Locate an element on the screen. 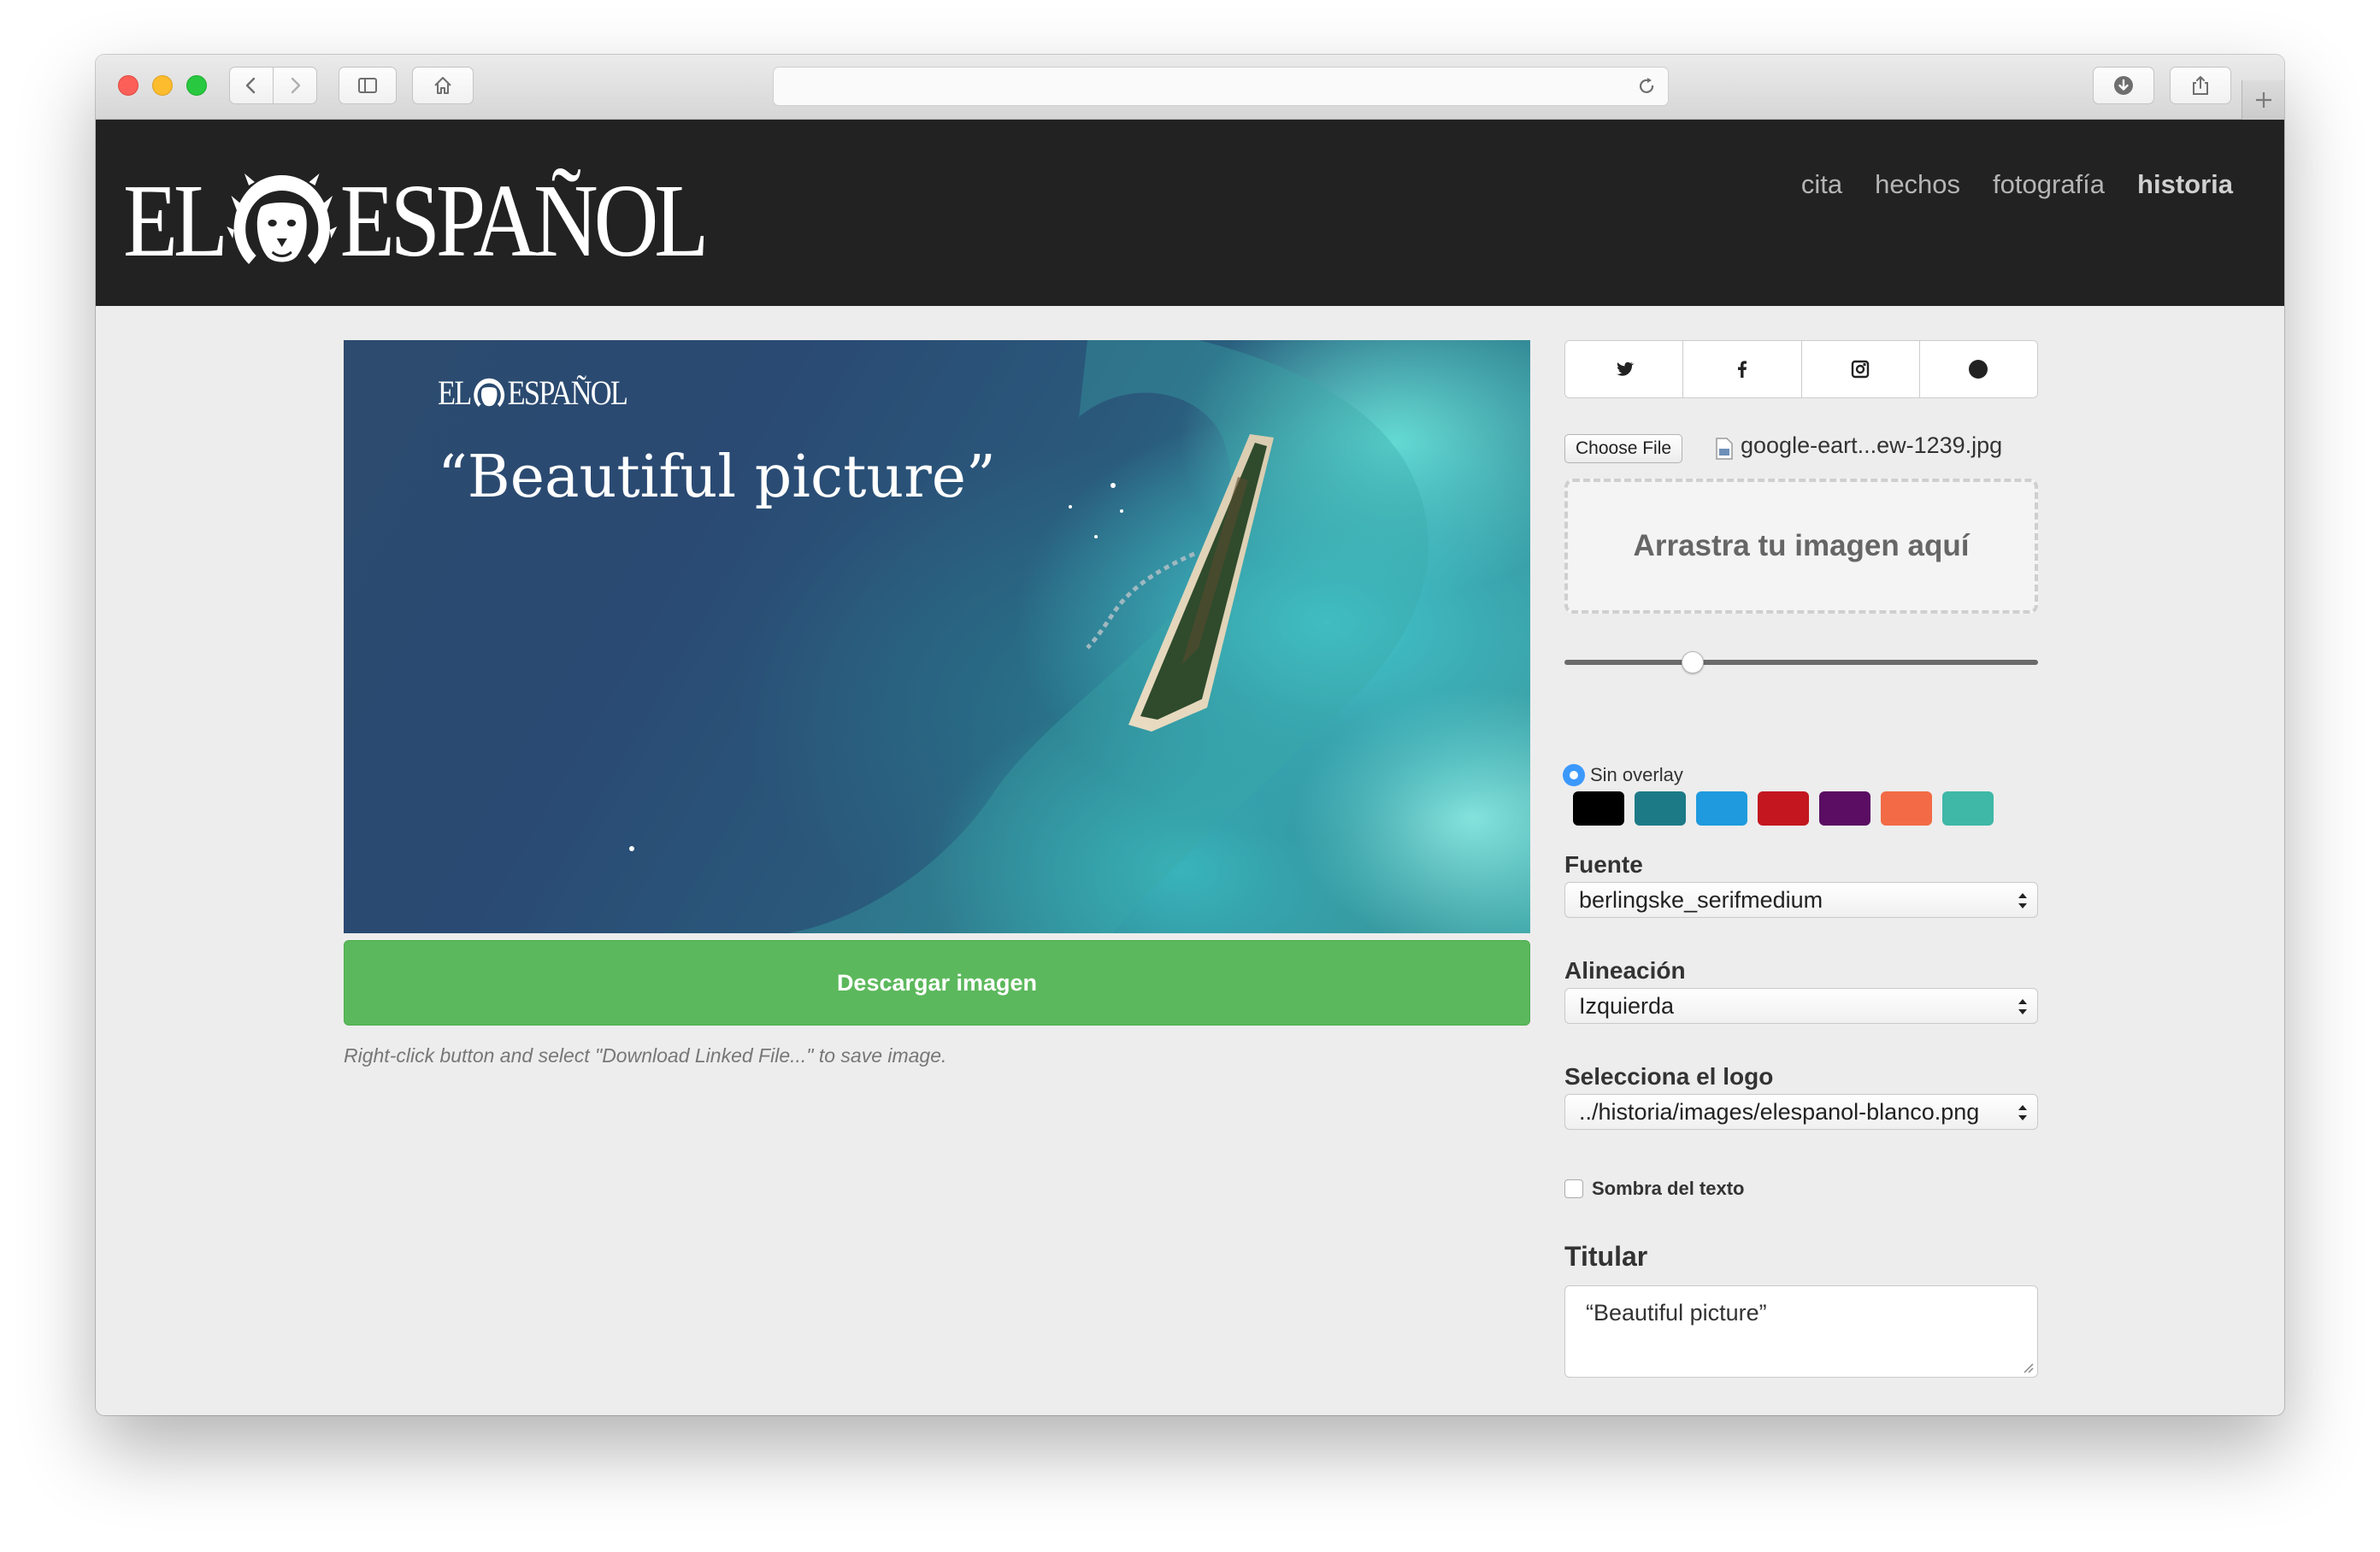 The height and width of the screenshot is (1552, 2380). logo-select-value: ../historia/images/elespanol-blanco.png is located at coordinates (1780, 1111).